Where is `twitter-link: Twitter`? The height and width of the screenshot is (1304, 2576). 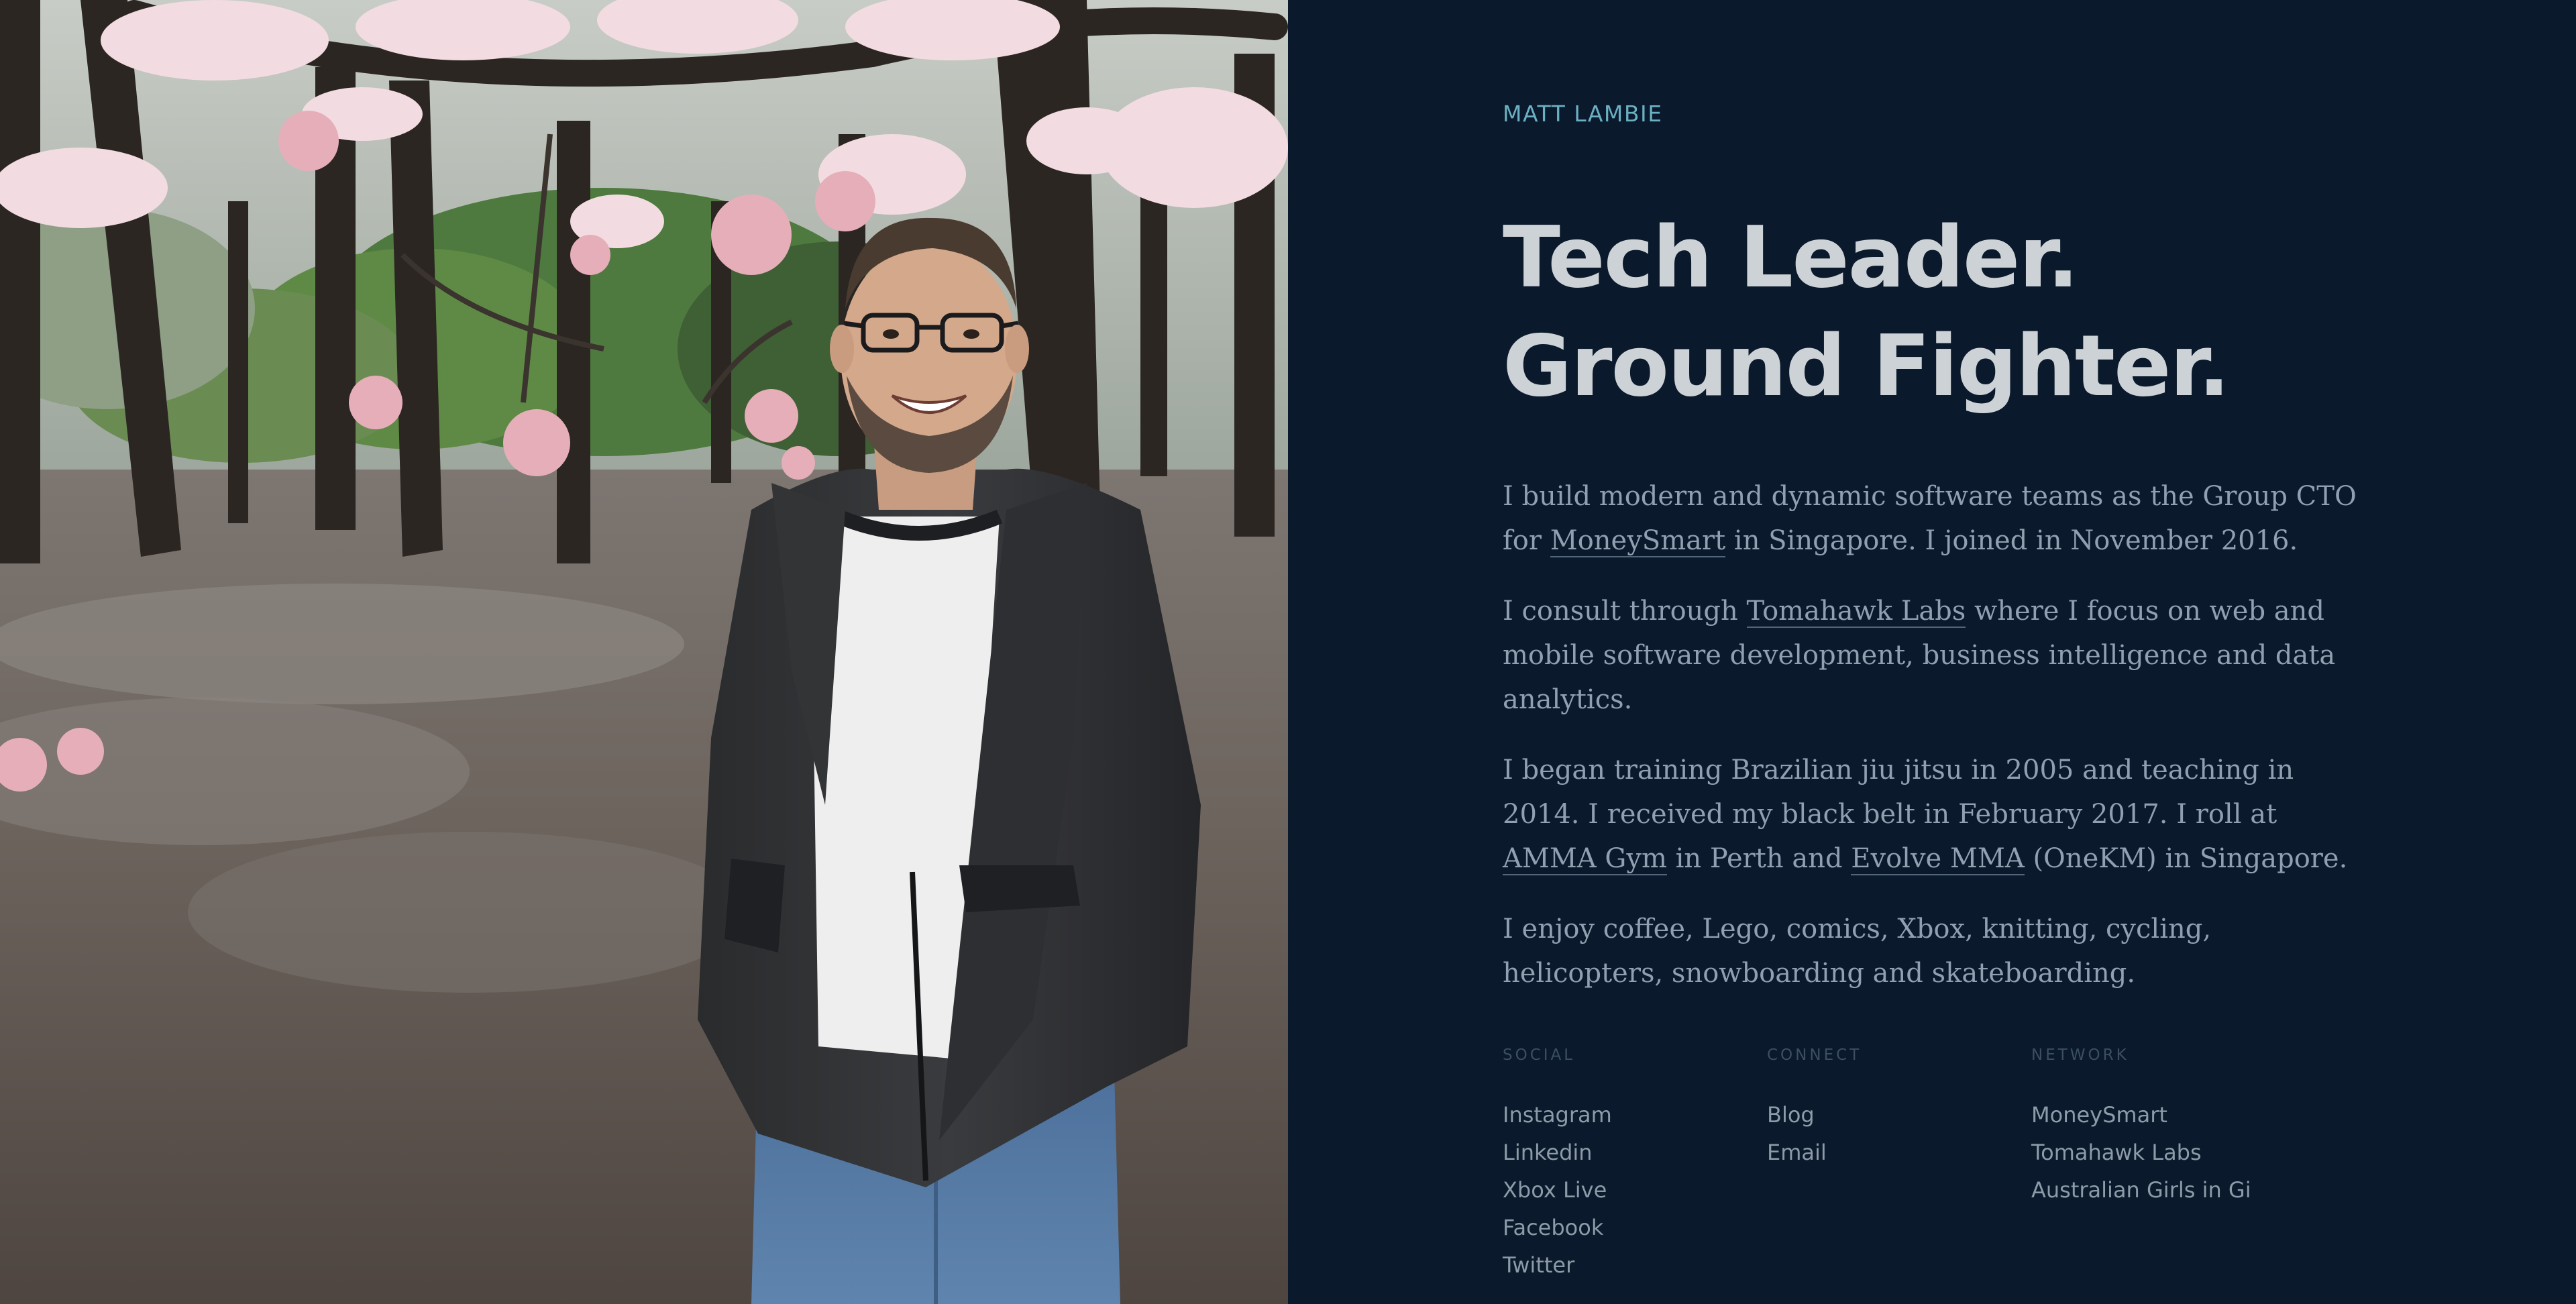 twitter-link: Twitter is located at coordinates (1635, 1265).